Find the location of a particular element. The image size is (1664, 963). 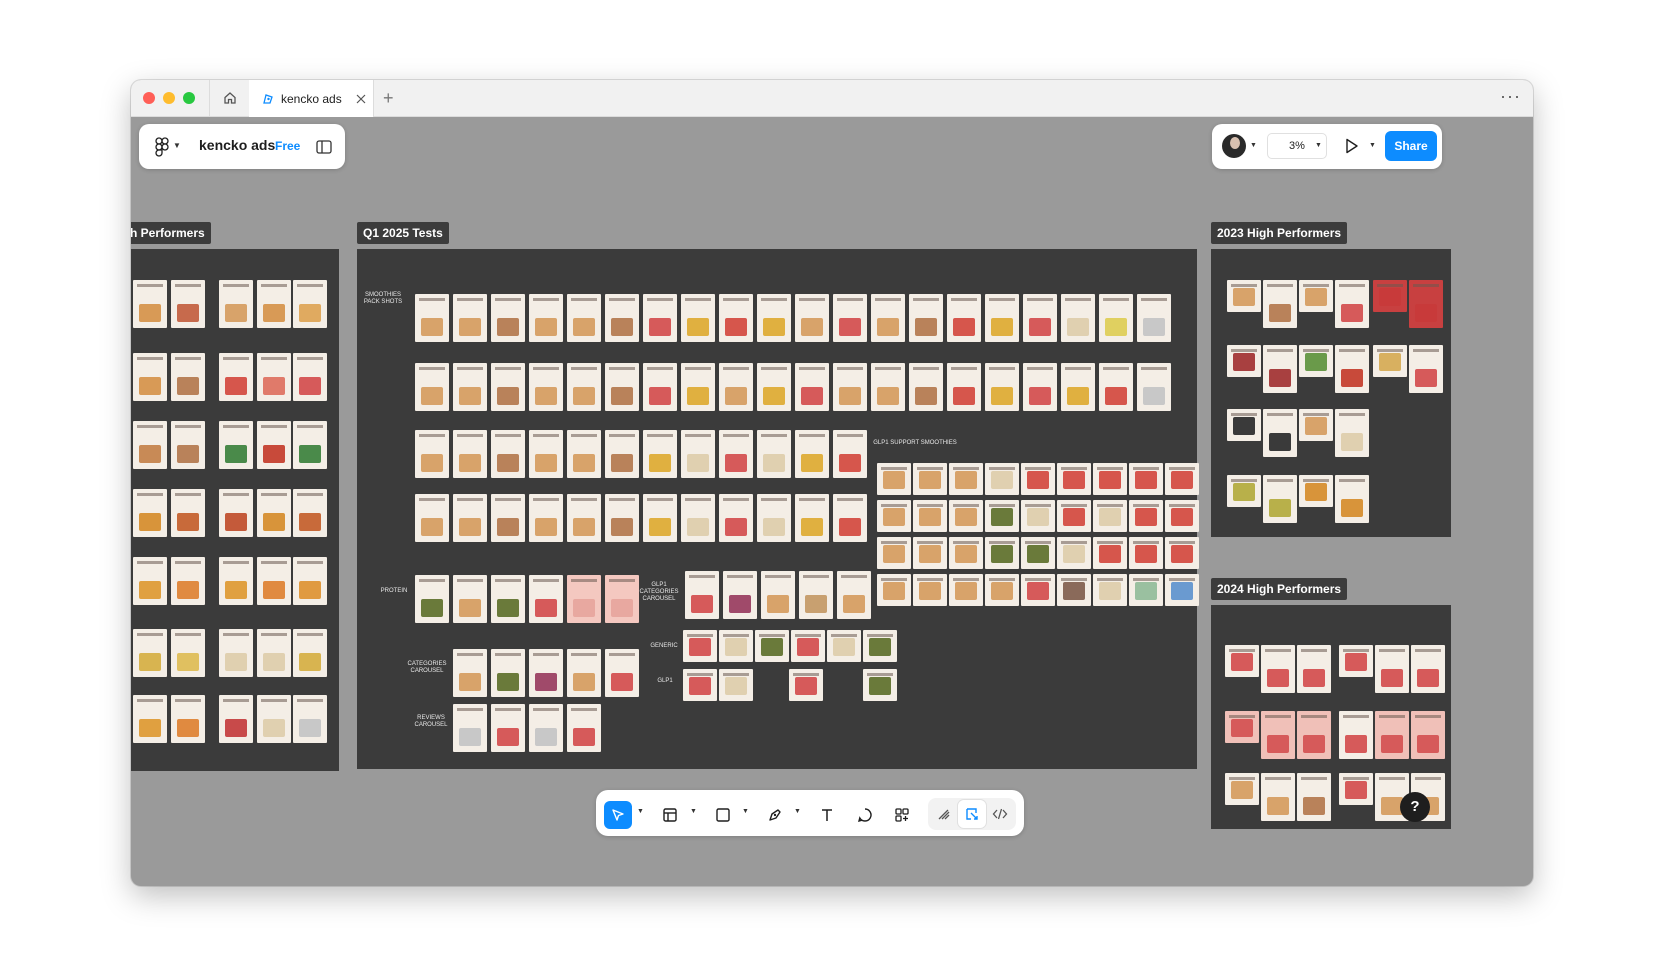

move-tool is located at coordinates (618, 815).